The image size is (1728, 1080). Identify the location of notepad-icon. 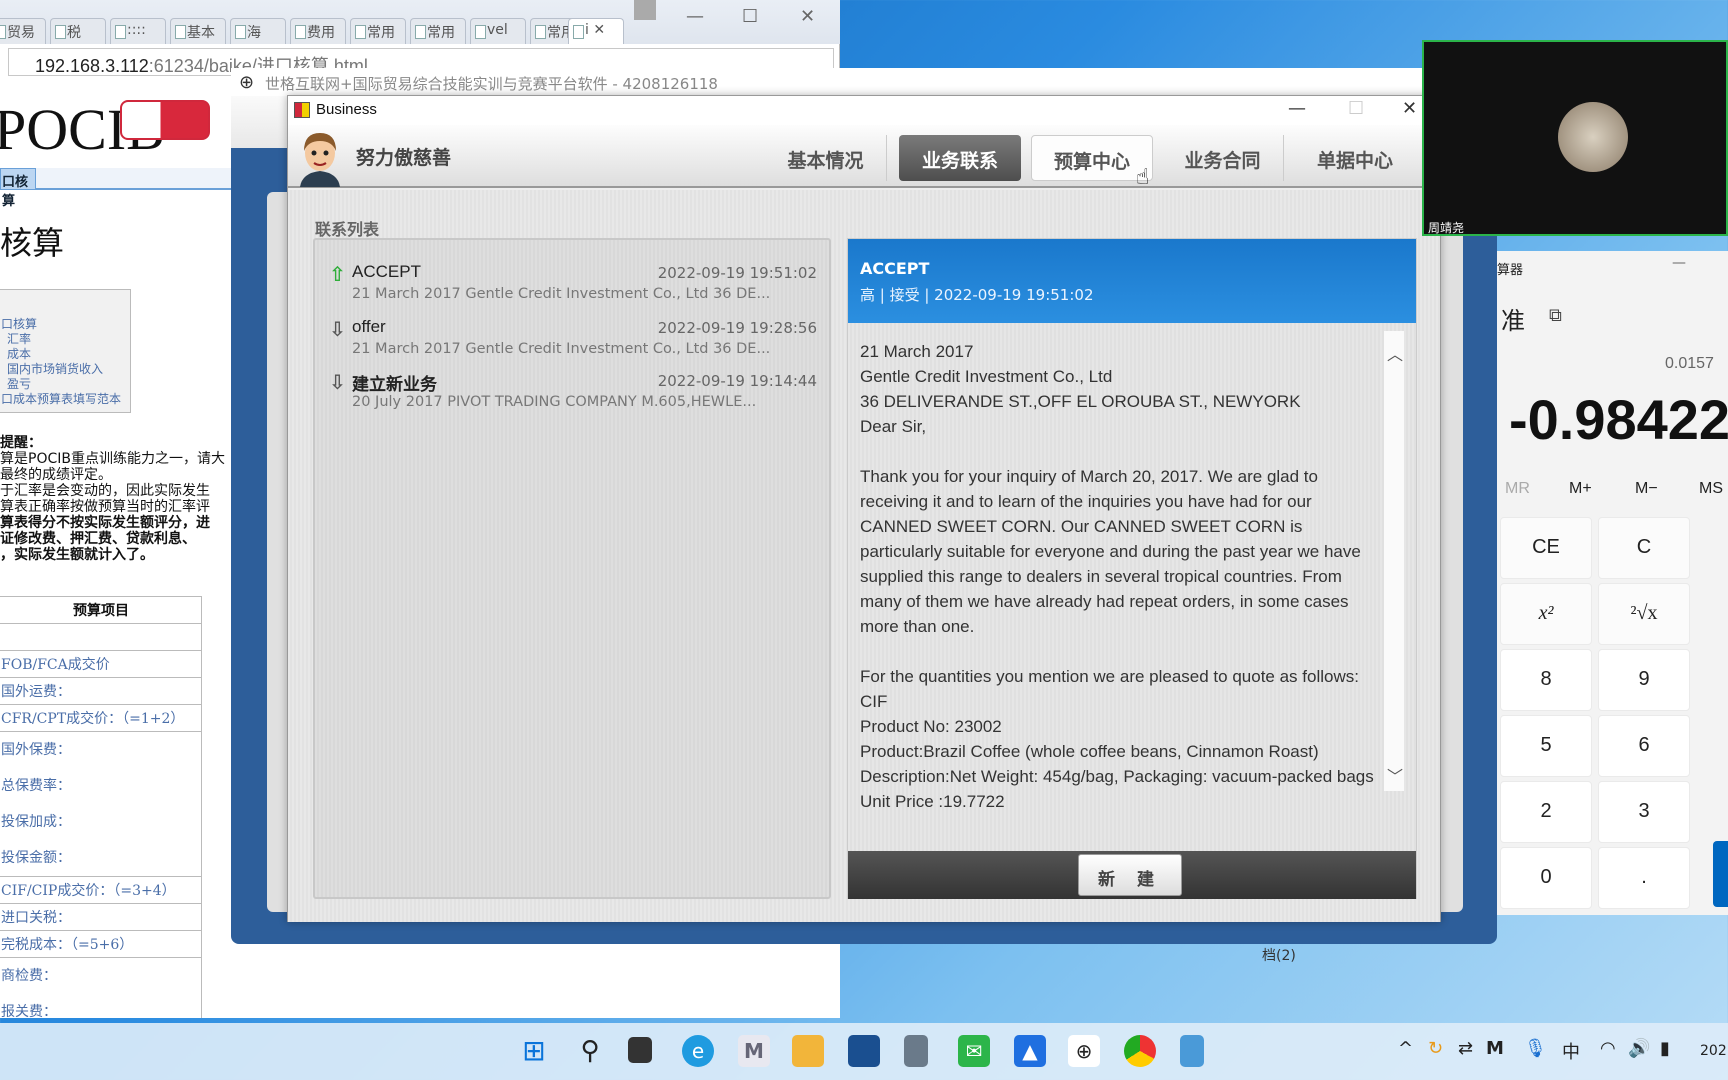
(1192, 1051).